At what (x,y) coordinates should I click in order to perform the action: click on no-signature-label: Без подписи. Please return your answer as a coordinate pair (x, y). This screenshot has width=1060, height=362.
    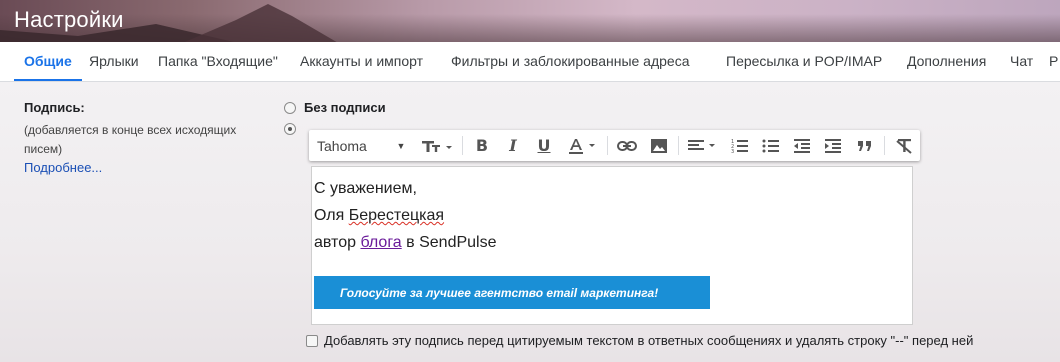
    Looking at the image, I should click on (345, 107).